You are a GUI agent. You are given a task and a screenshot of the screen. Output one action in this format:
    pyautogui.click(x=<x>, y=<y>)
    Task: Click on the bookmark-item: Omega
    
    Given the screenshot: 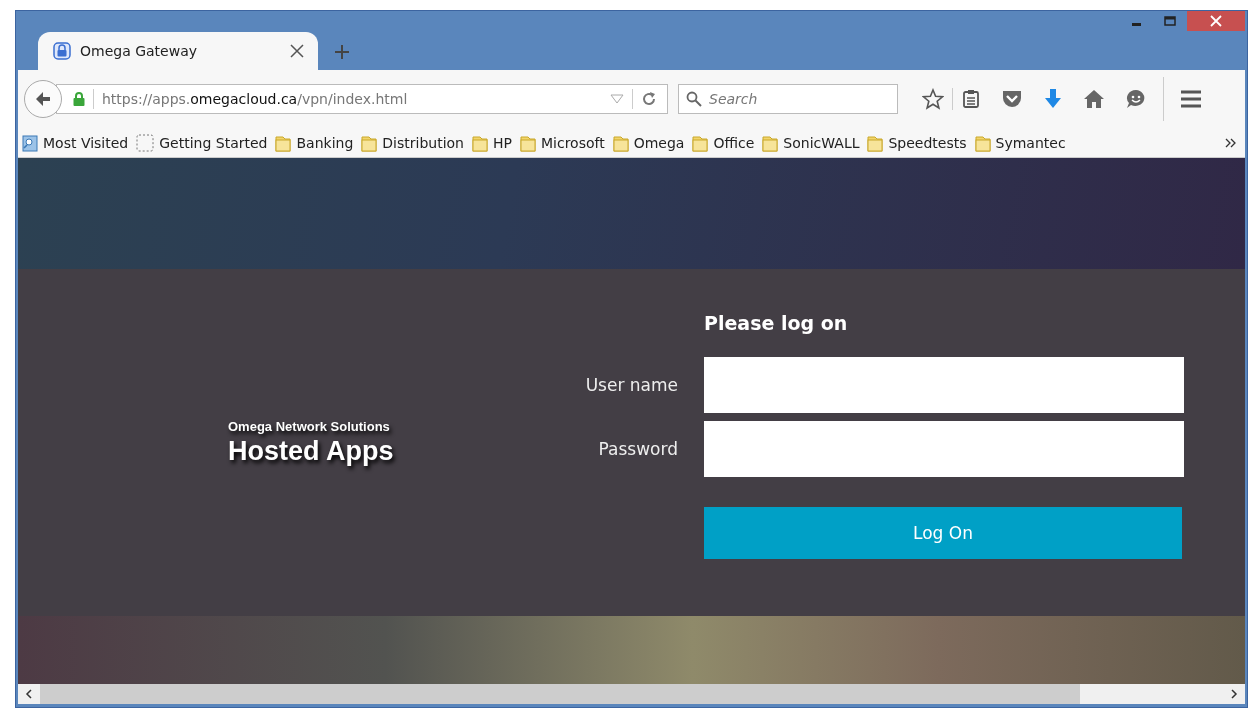 What is the action you would take?
    pyautogui.click(x=648, y=142)
    